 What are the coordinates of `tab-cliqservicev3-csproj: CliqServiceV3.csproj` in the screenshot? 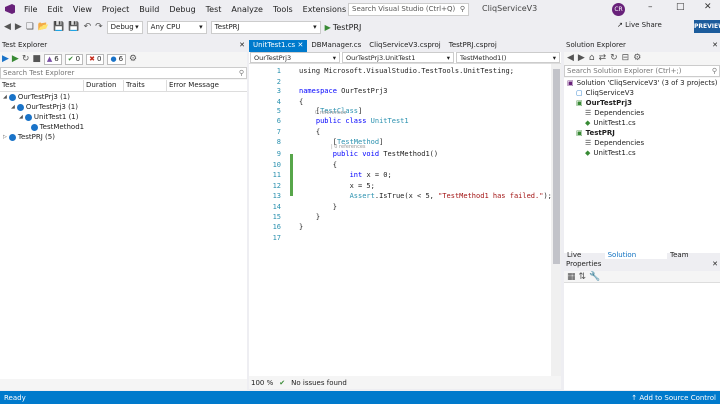 It's located at (404, 46).